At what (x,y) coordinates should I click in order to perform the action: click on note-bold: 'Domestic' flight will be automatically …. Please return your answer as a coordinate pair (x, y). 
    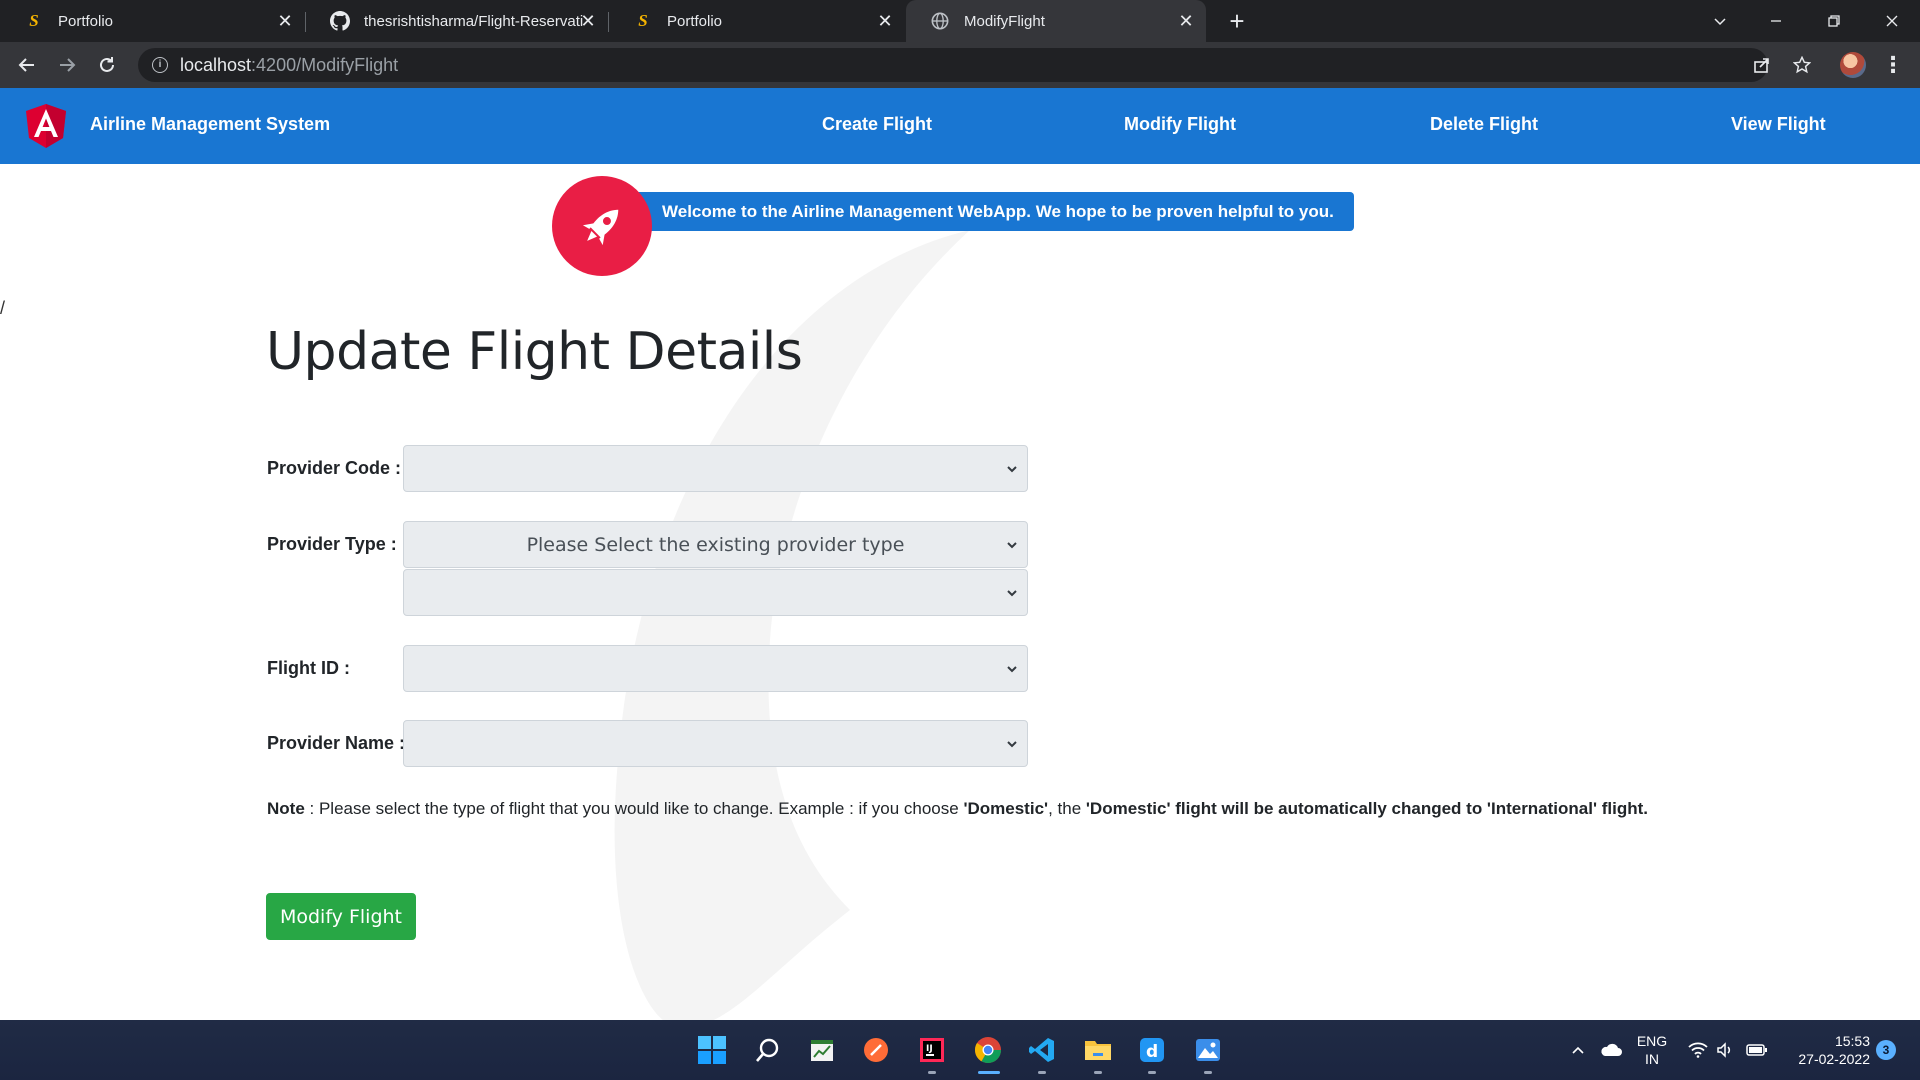
    Looking at the image, I should click on (1367, 808).